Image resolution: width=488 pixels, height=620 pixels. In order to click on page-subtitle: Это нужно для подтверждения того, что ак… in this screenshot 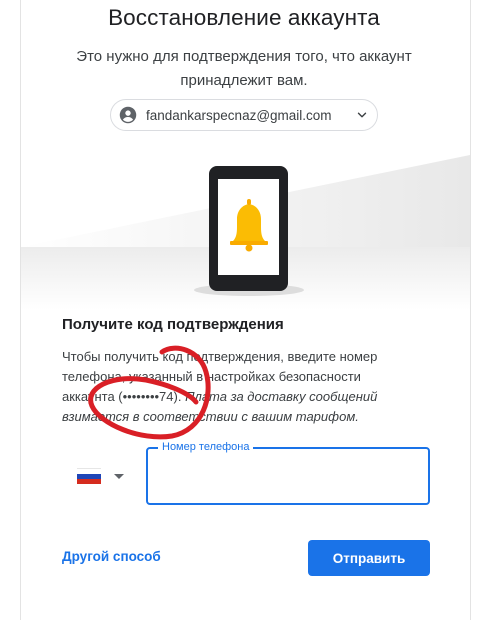, I will do `click(244, 68)`.